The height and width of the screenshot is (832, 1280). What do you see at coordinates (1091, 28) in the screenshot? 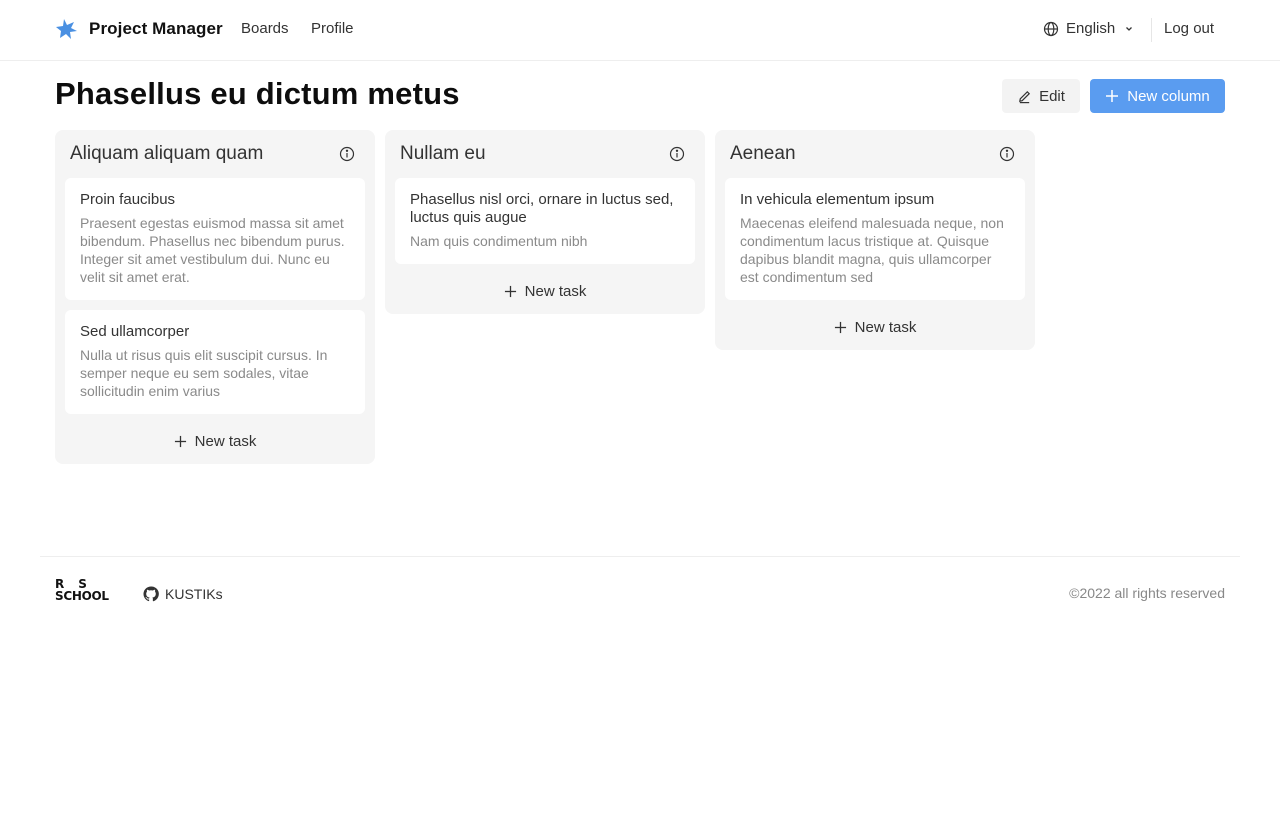
I see `language-label: English` at bounding box center [1091, 28].